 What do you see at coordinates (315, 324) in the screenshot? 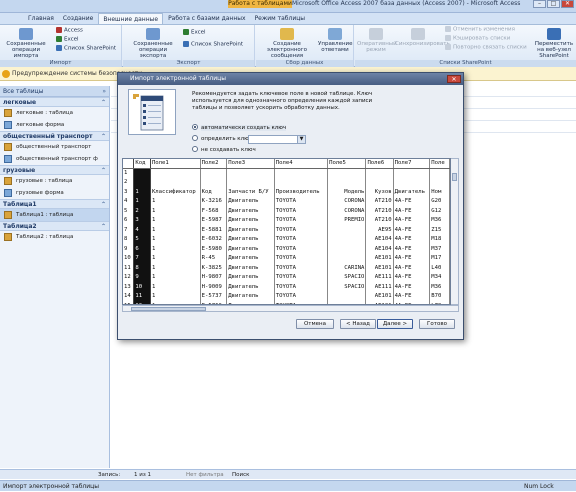
I see `cancel-button: Отмена` at bounding box center [315, 324].